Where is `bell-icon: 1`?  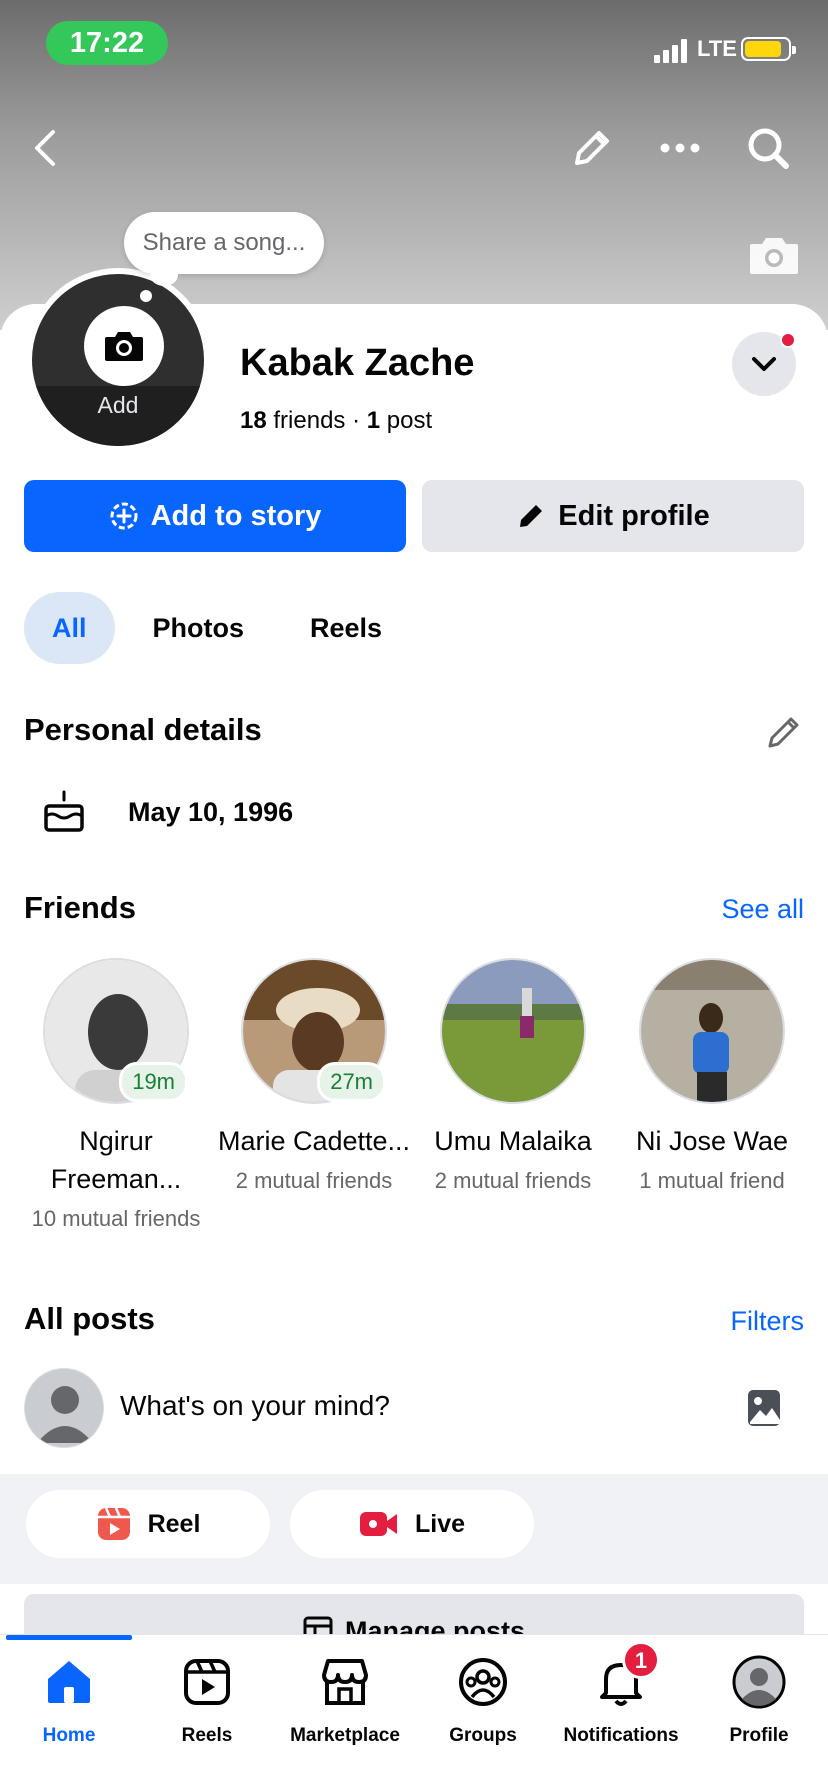
bell-icon: 1 is located at coordinates (627, 1675).